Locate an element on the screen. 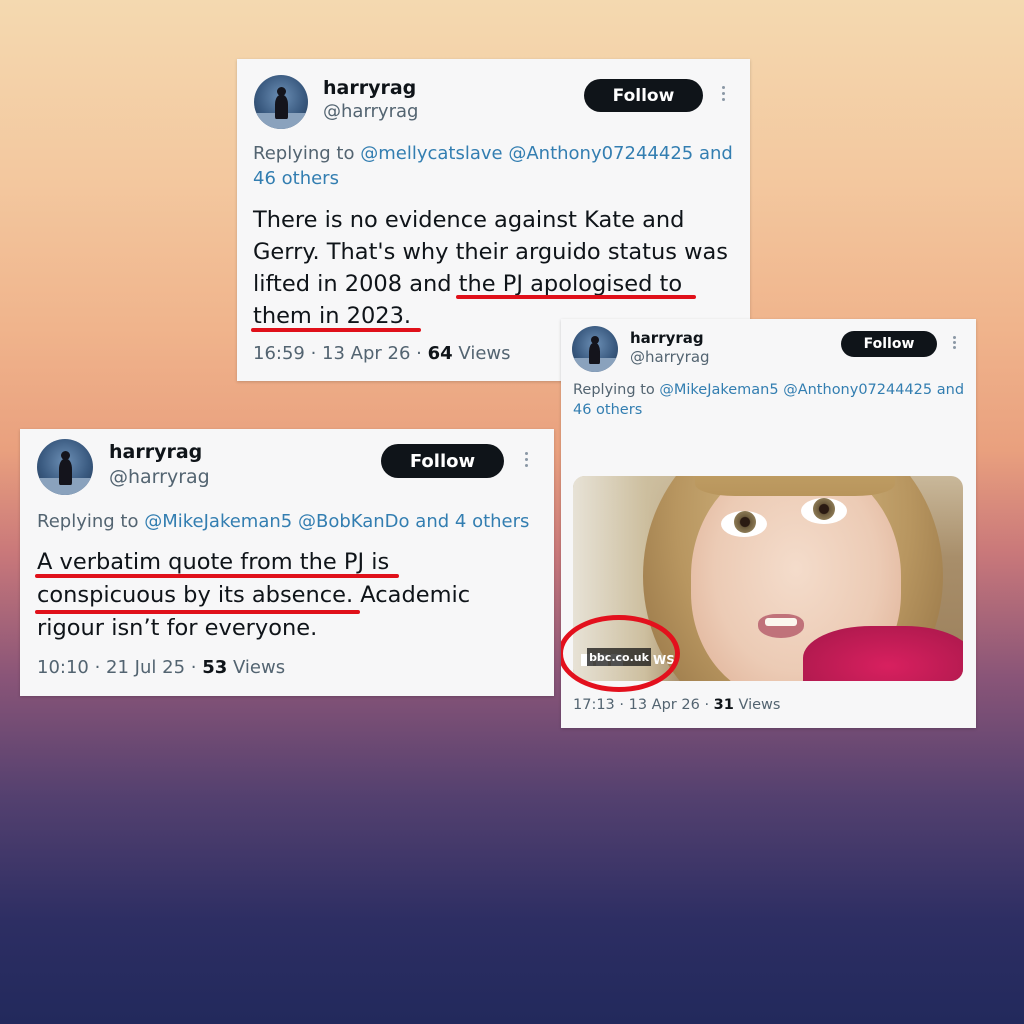 Image resolution: width=1024 pixels, height=1024 pixels. tweet-meta: 17:13 · 13 Apr 26 · 31 Views is located at coordinates (677, 705).